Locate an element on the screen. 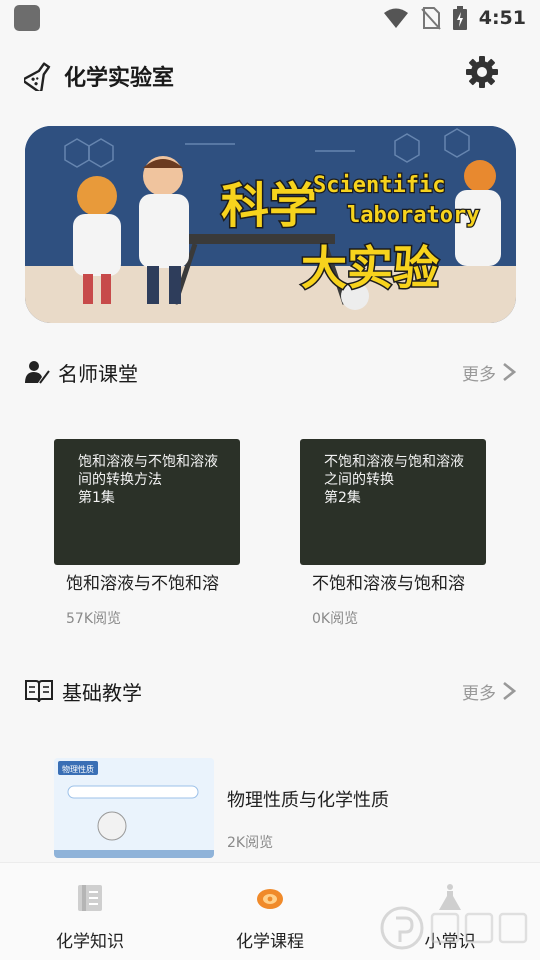 This screenshot has height=960, width=540. lesson-title: 物理性质与化学性质 is located at coordinates (308, 800).